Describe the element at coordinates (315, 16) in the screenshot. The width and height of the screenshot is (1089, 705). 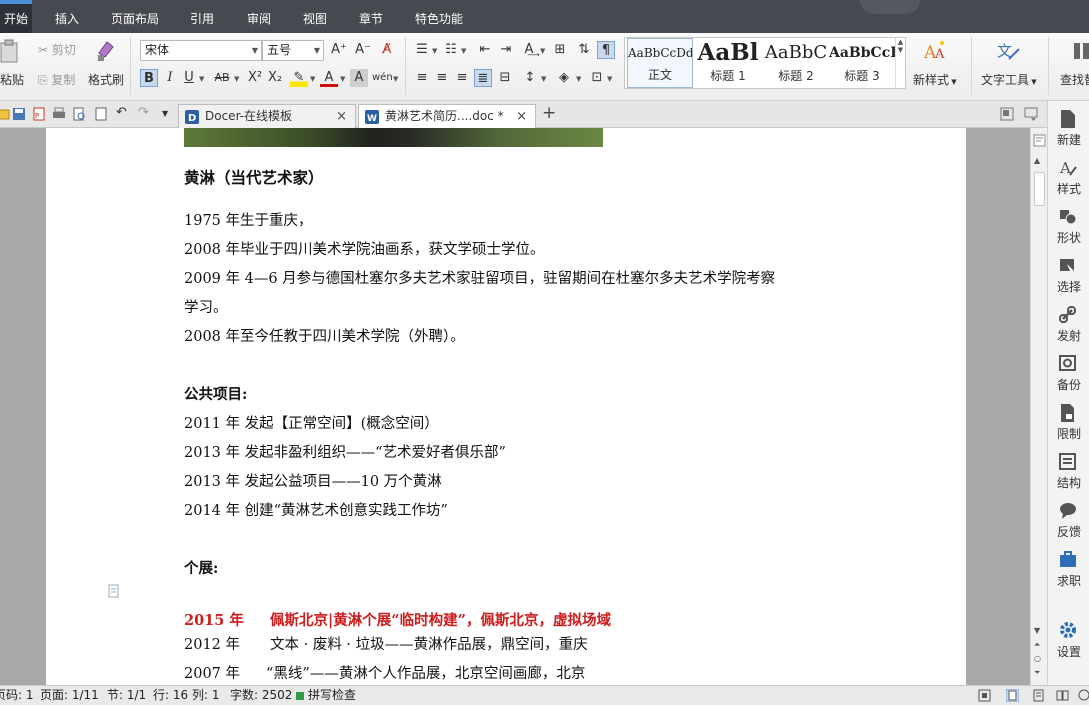
I see `menu-tab-view: 视图` at that location.